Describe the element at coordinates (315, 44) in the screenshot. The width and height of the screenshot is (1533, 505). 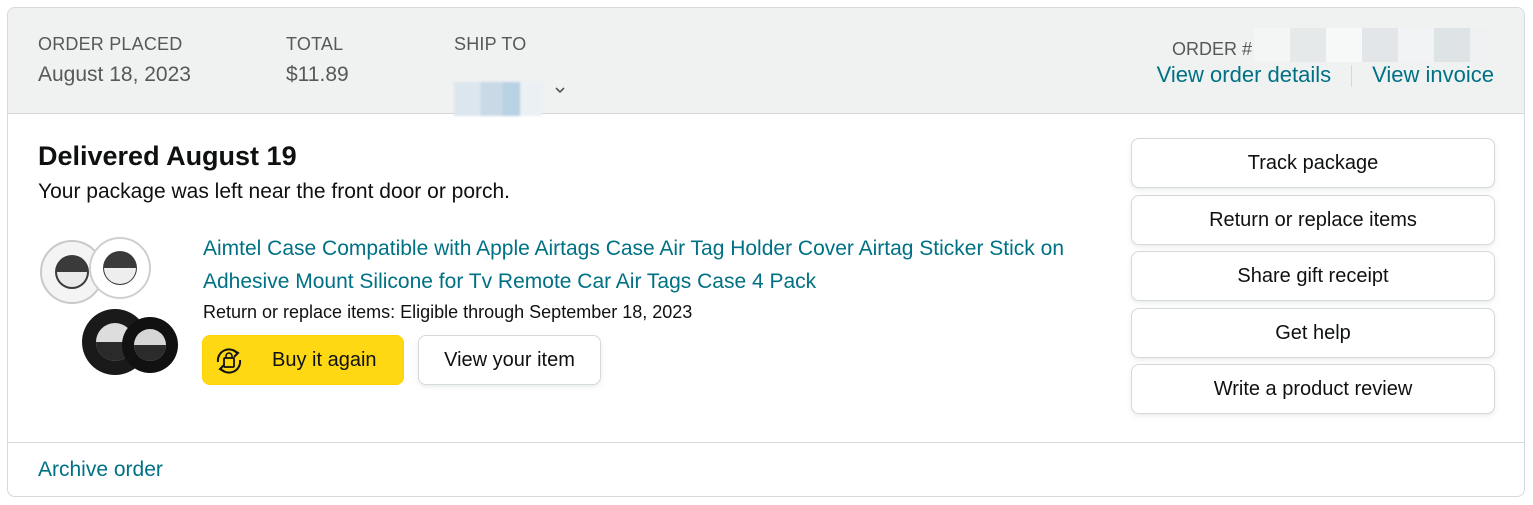
I see `order-total-label: TOTAL` at that location.